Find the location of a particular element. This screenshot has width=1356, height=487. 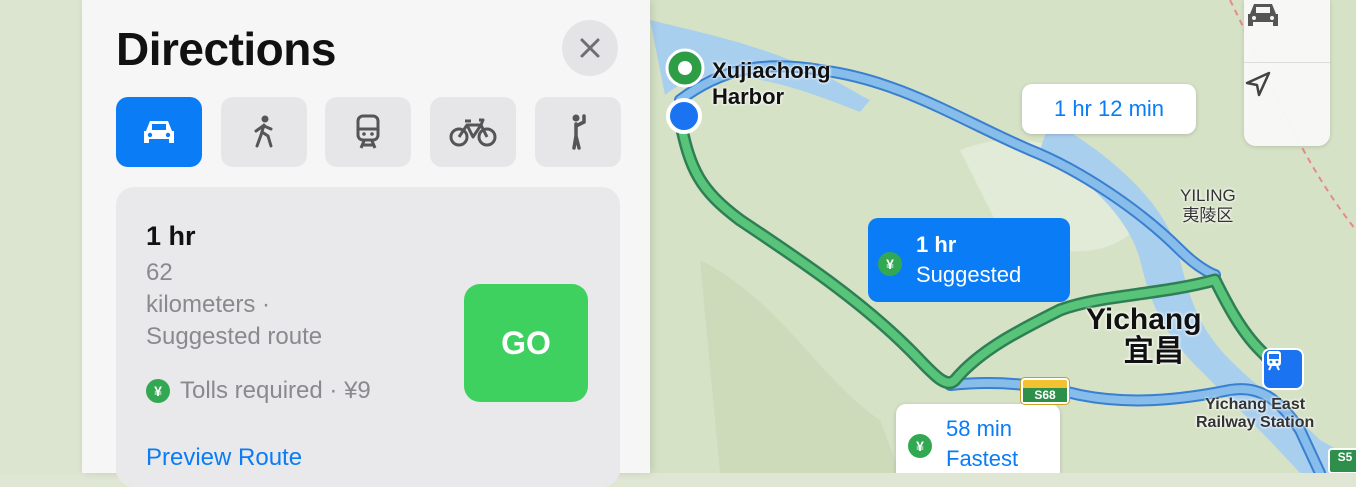

close-icon is located at coordinates (590, 48).